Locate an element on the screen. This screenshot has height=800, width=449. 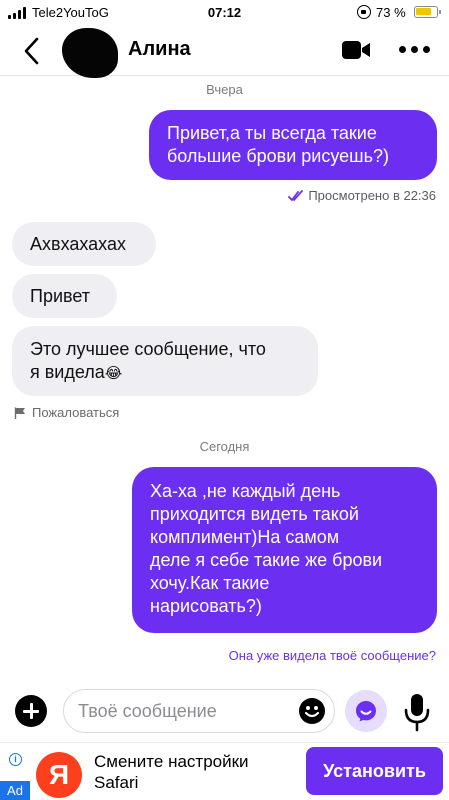
message-line: большие брови рисуешь?) is located at coordinates (278, 156).